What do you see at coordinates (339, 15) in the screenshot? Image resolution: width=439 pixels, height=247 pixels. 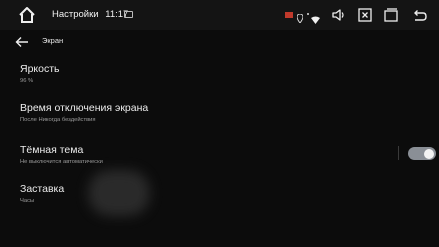 I see `volume-icon` at bounding box center [339, 15].